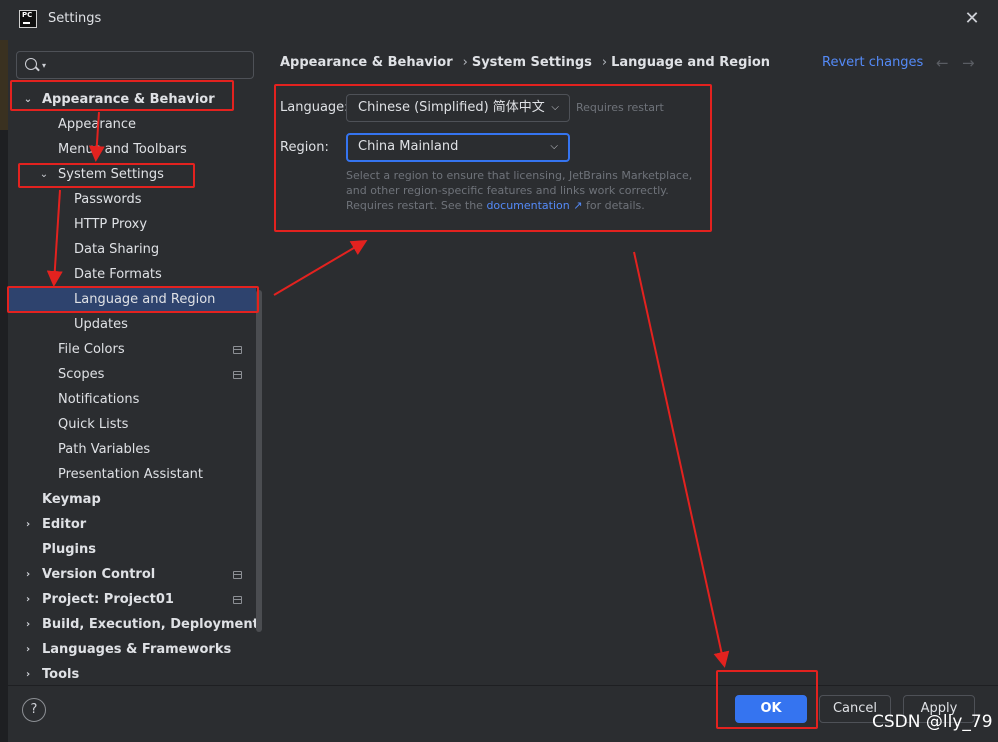  What do you see at coordinates (137, 649) in the screenshot?
I see `sidebar-item-label: Languages & Frameworks` at bounding box center [137, 649].